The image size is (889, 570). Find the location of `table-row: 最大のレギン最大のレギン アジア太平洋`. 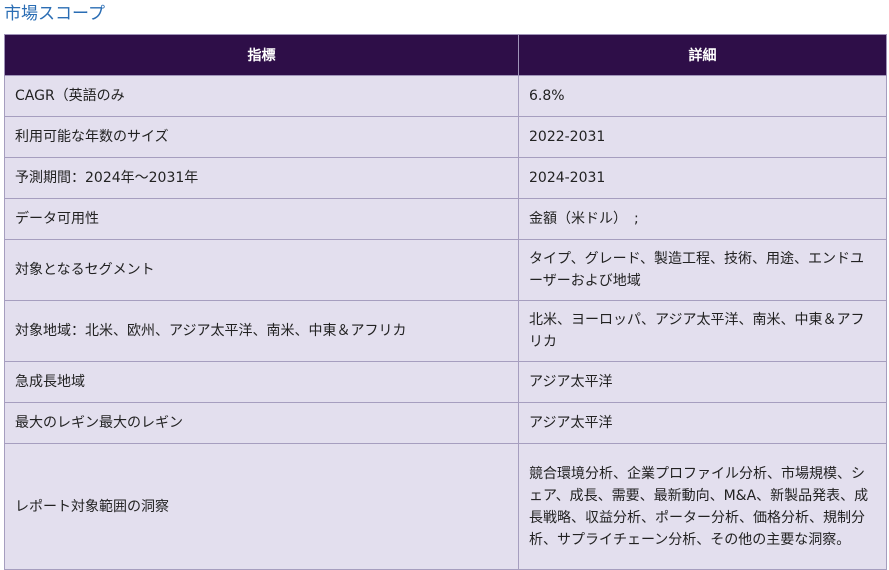

table-row: 最大のレギン最大のレギン アジア太平洋 is located at coordinates (445, 423).